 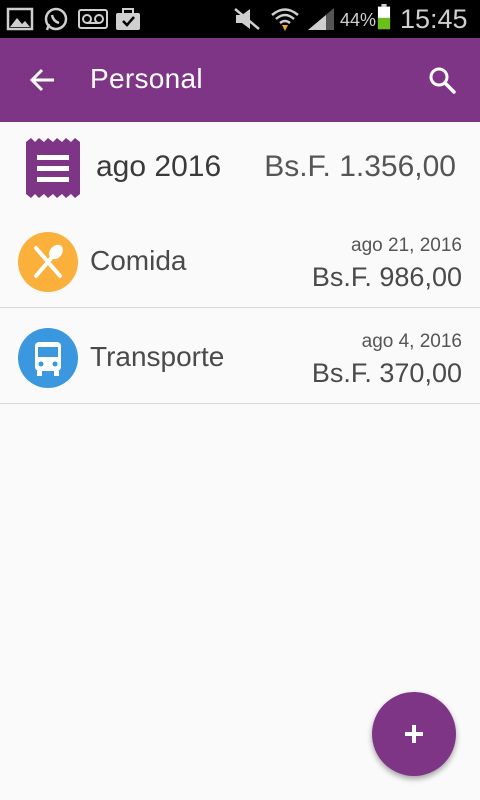 What do you see at coordinates (56, 19) in the screenshot?
I see `whatsapp-icon` at bounding box center [56, 19].